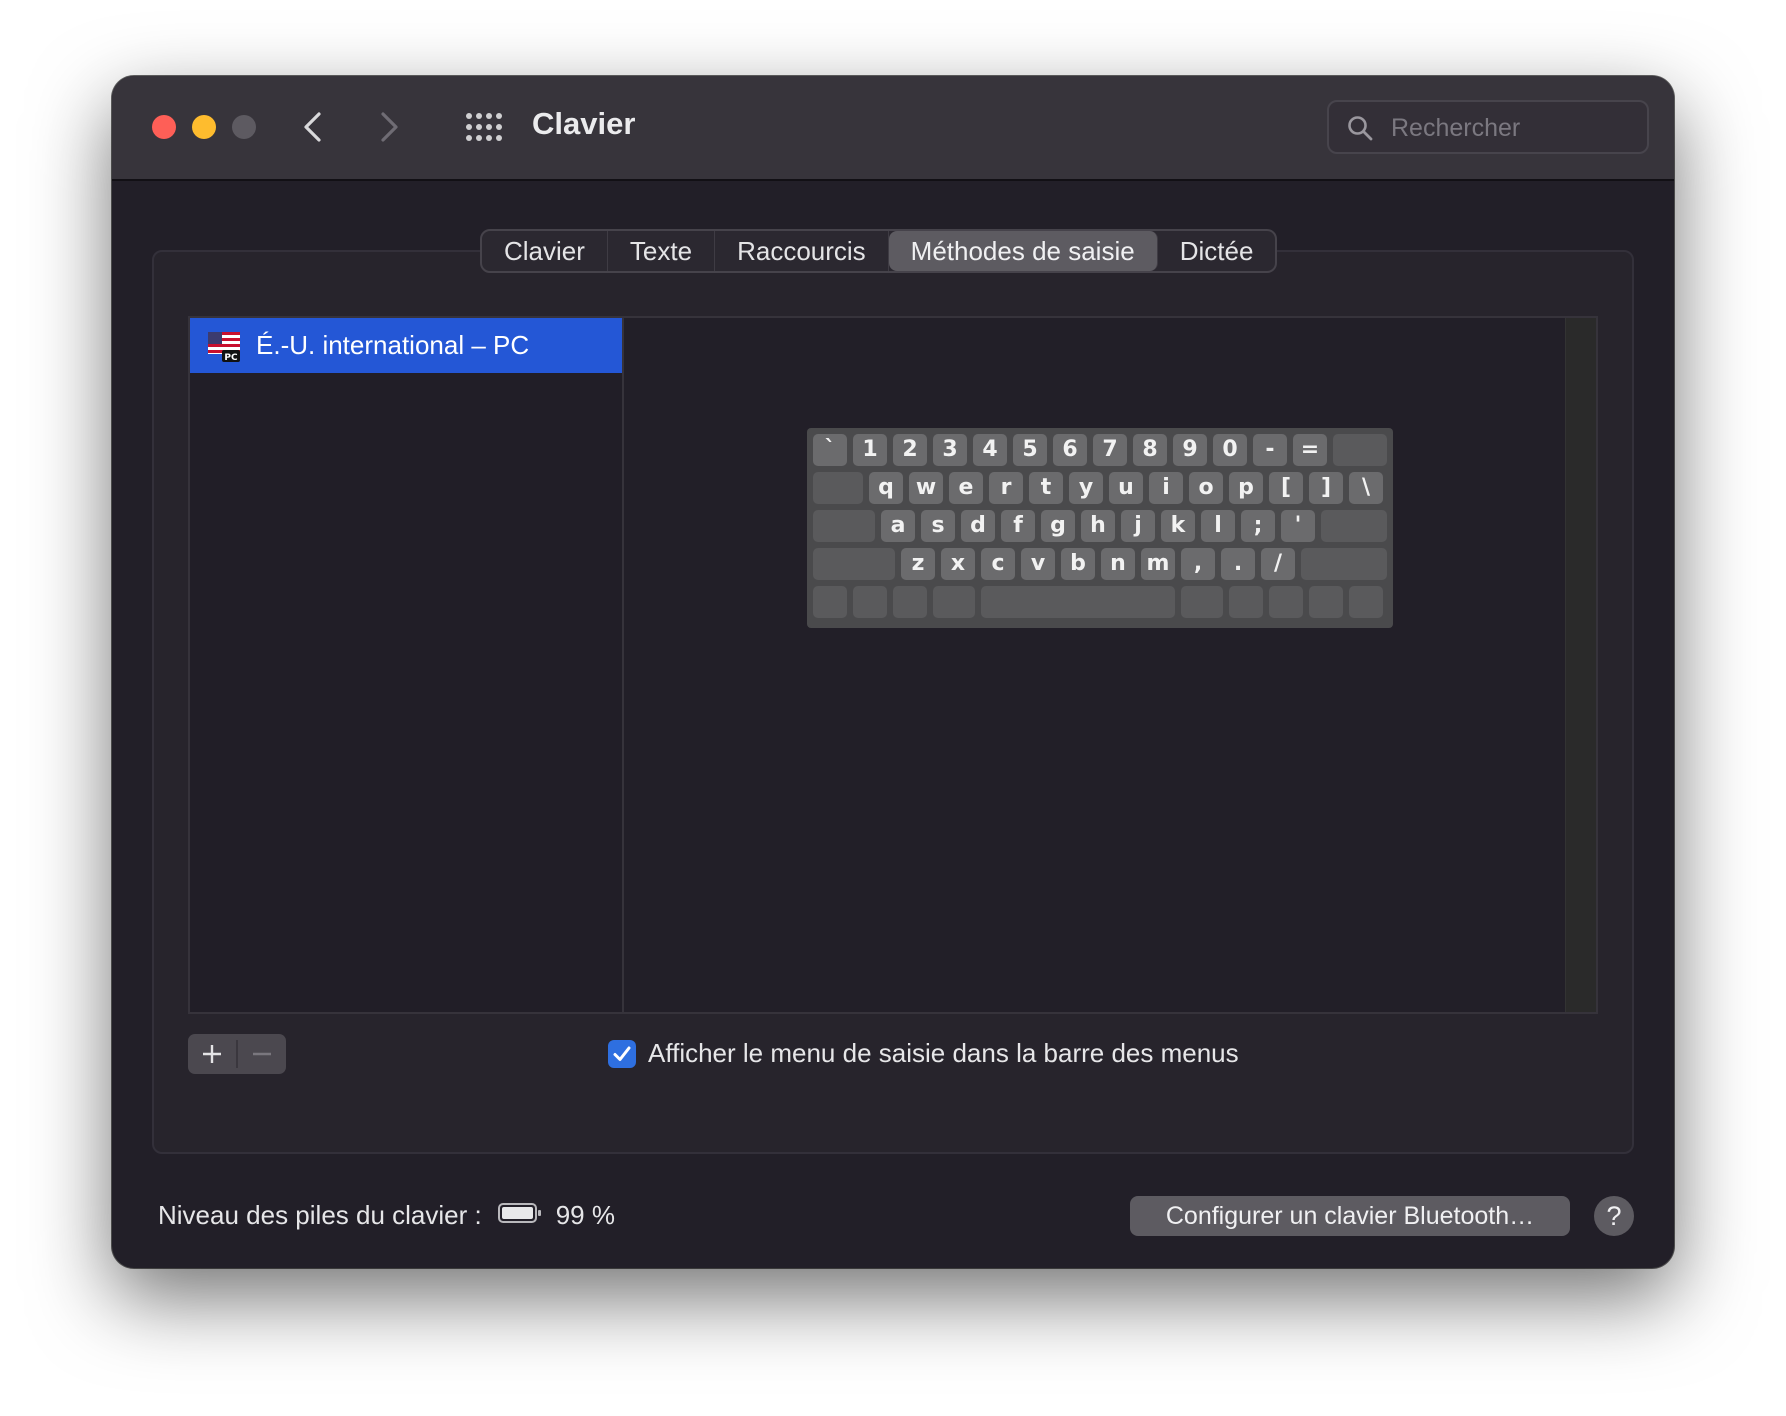 The height and width of the screenshot is (1416, 1786). What do you see at coordinates (224, 346) in the screenshot?
I see `us-flag-pc-icon: PC` at bounding box center [224, 346].